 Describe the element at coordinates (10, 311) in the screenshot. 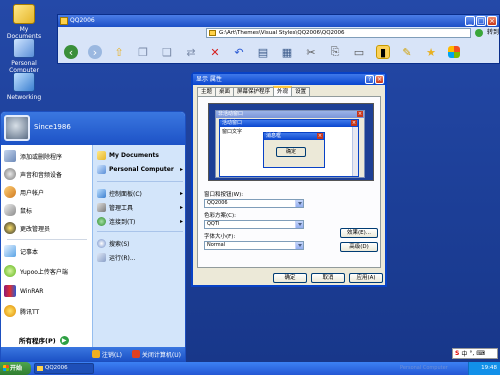

I see `tencent-tt-icon` at that location.